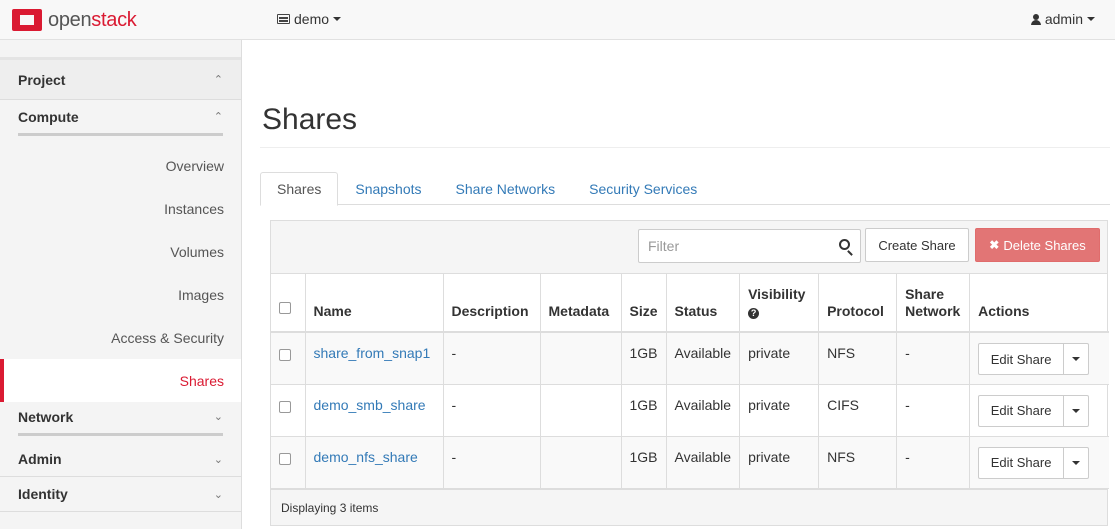 This screenshot has height=529, width=1115. What do you see at coordinates (858, 303) in the screenshot?
I see `column-header-protocol: Protocol` at bounding box center [858, 303].